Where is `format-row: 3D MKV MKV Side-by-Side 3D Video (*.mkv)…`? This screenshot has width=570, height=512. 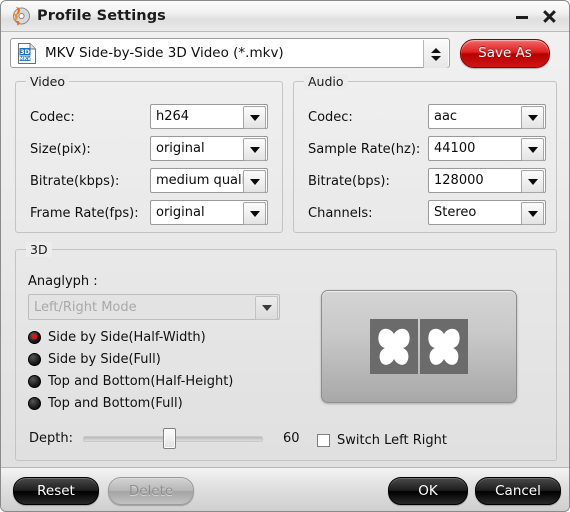
format-row: 3D MKV MKV Side-by-Side 3D Video (*.mkv)… is located at coordinates (286, 53).